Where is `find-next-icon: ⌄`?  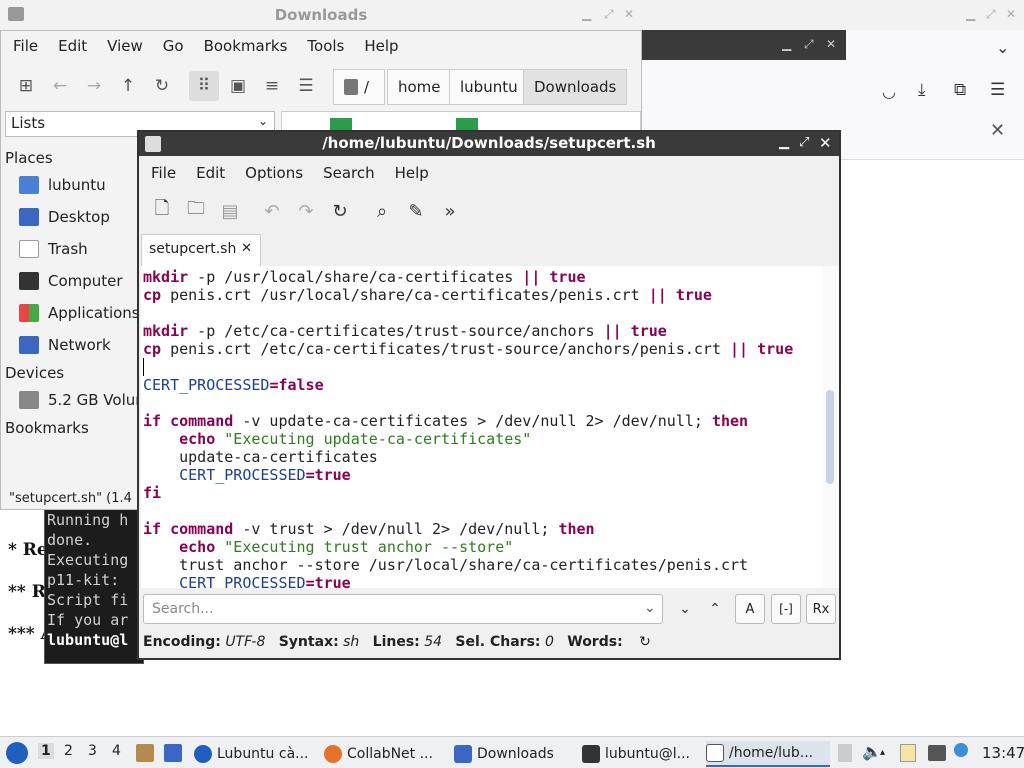 find-next-icon: ⌄ is located at coordinates (685, 609).